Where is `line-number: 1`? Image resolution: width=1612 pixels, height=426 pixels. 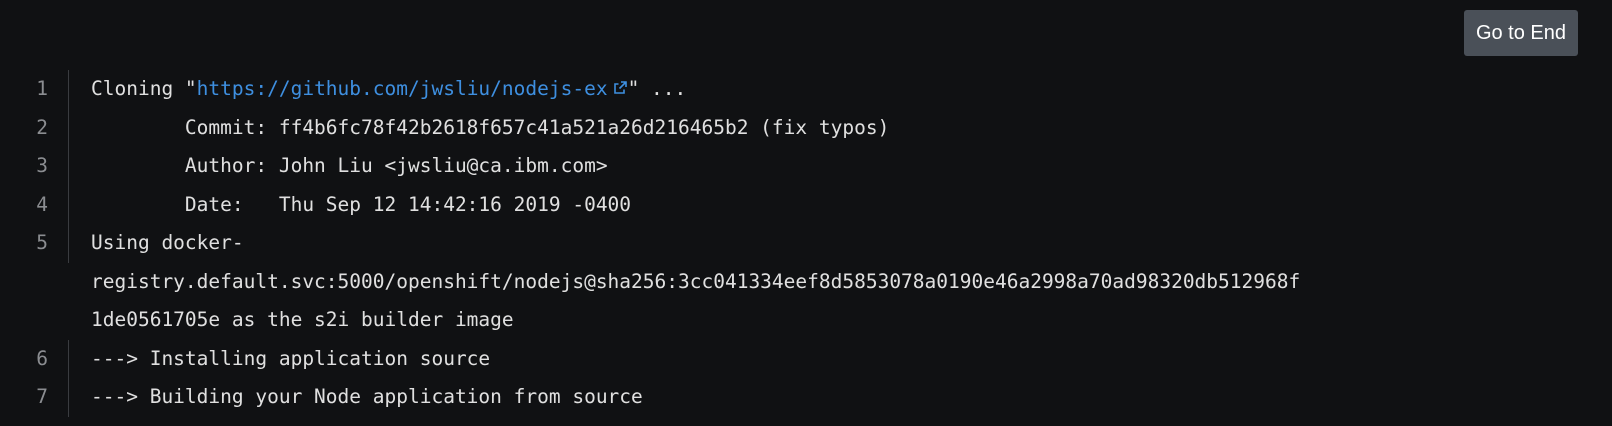
line-number: 1 is located at coordinates (34, 89).